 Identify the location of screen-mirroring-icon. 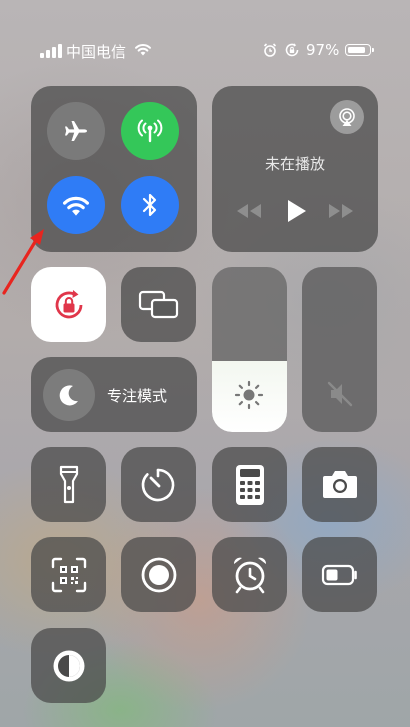
(158, 304).